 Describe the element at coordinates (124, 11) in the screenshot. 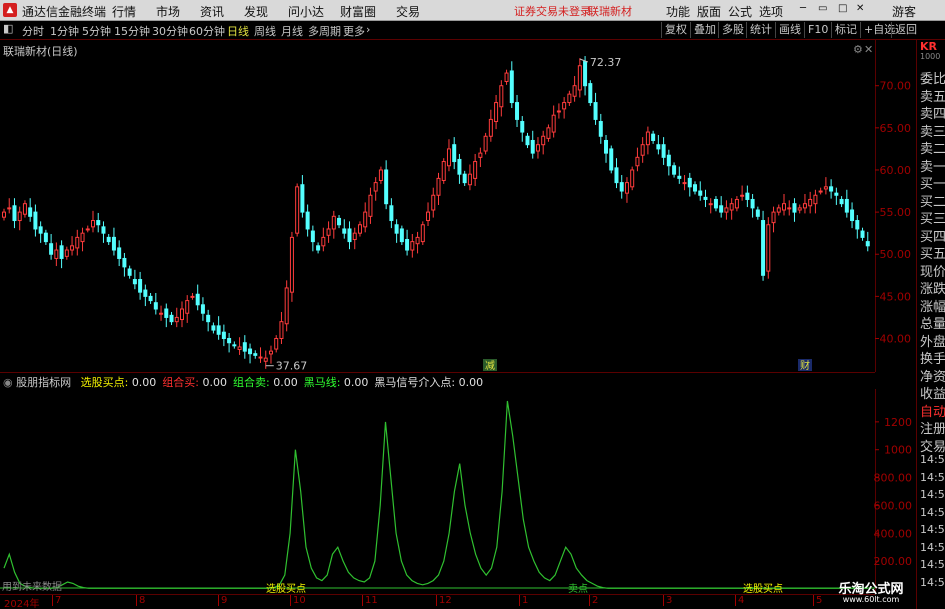

I see `menu-item-quotes: 行情` at that location.